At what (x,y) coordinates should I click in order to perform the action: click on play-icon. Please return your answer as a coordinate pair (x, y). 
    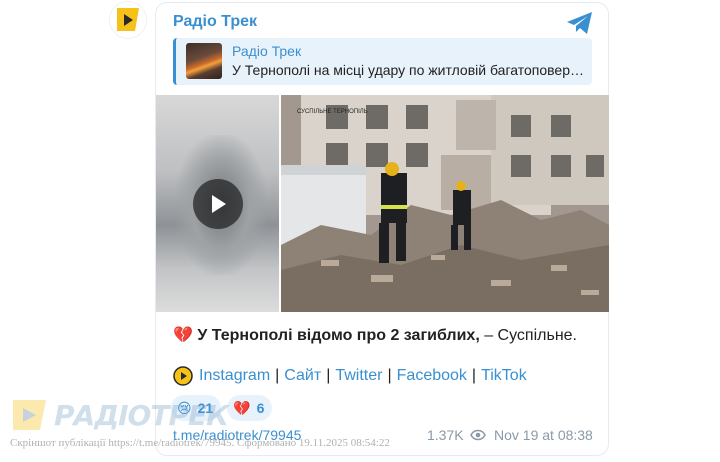
    Looking at the image, I should click on (219, 204).